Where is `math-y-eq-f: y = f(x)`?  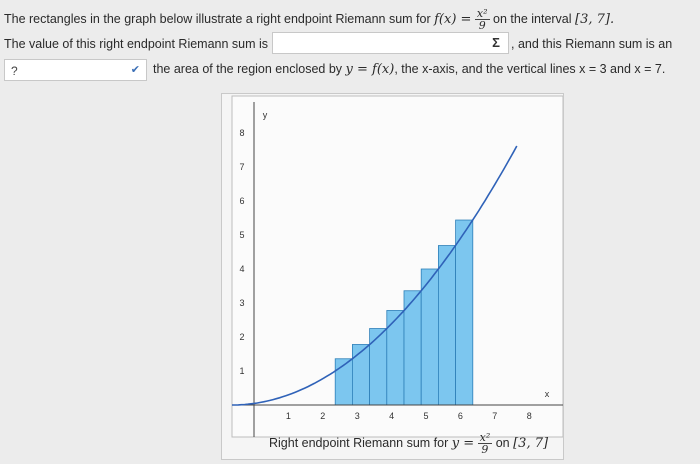
math-y-eq-f: y = f(x) is located at coordinates (370, 69).